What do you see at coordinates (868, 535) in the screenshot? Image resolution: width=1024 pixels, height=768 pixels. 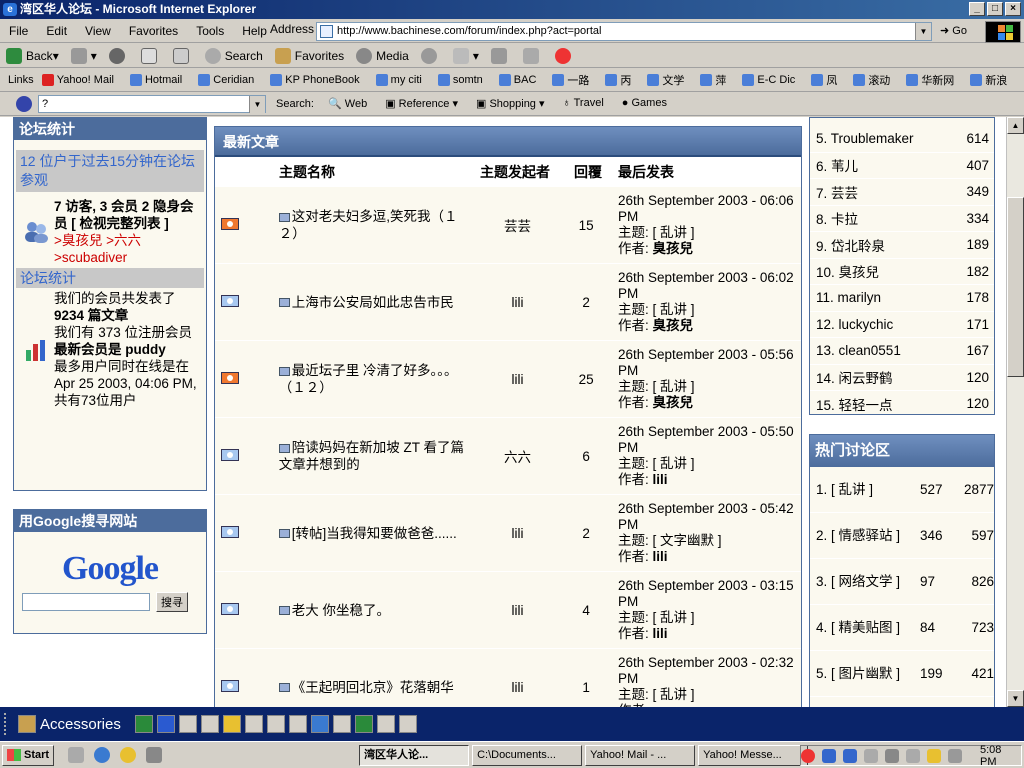 I see `forum-name: 2. [ 情感驿站 ]` at bounding box center [868, 535].